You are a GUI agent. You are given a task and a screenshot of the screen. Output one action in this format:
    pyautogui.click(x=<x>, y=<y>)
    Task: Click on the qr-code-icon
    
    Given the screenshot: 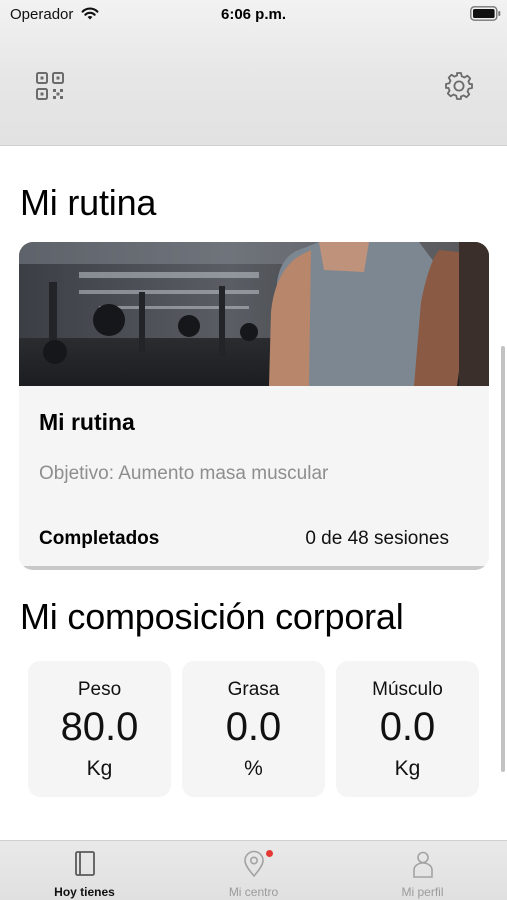 What is the action you would take?
    pyautogui.click(x=50, y=86)
    